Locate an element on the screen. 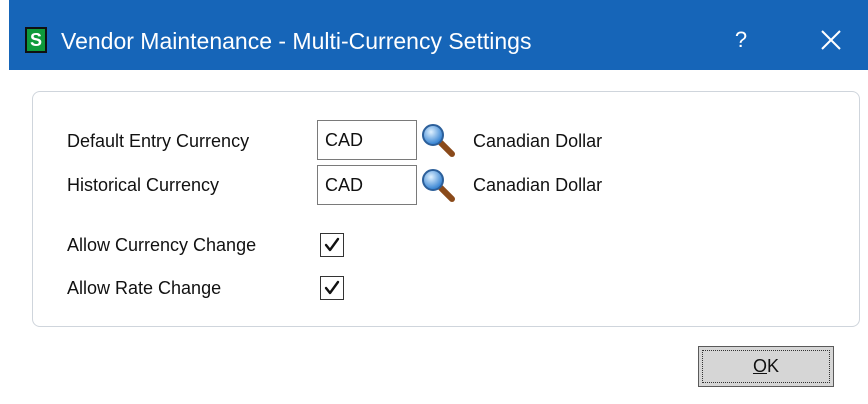 The image size is (868, 404). close-icon is located at coordinates (831, 40).